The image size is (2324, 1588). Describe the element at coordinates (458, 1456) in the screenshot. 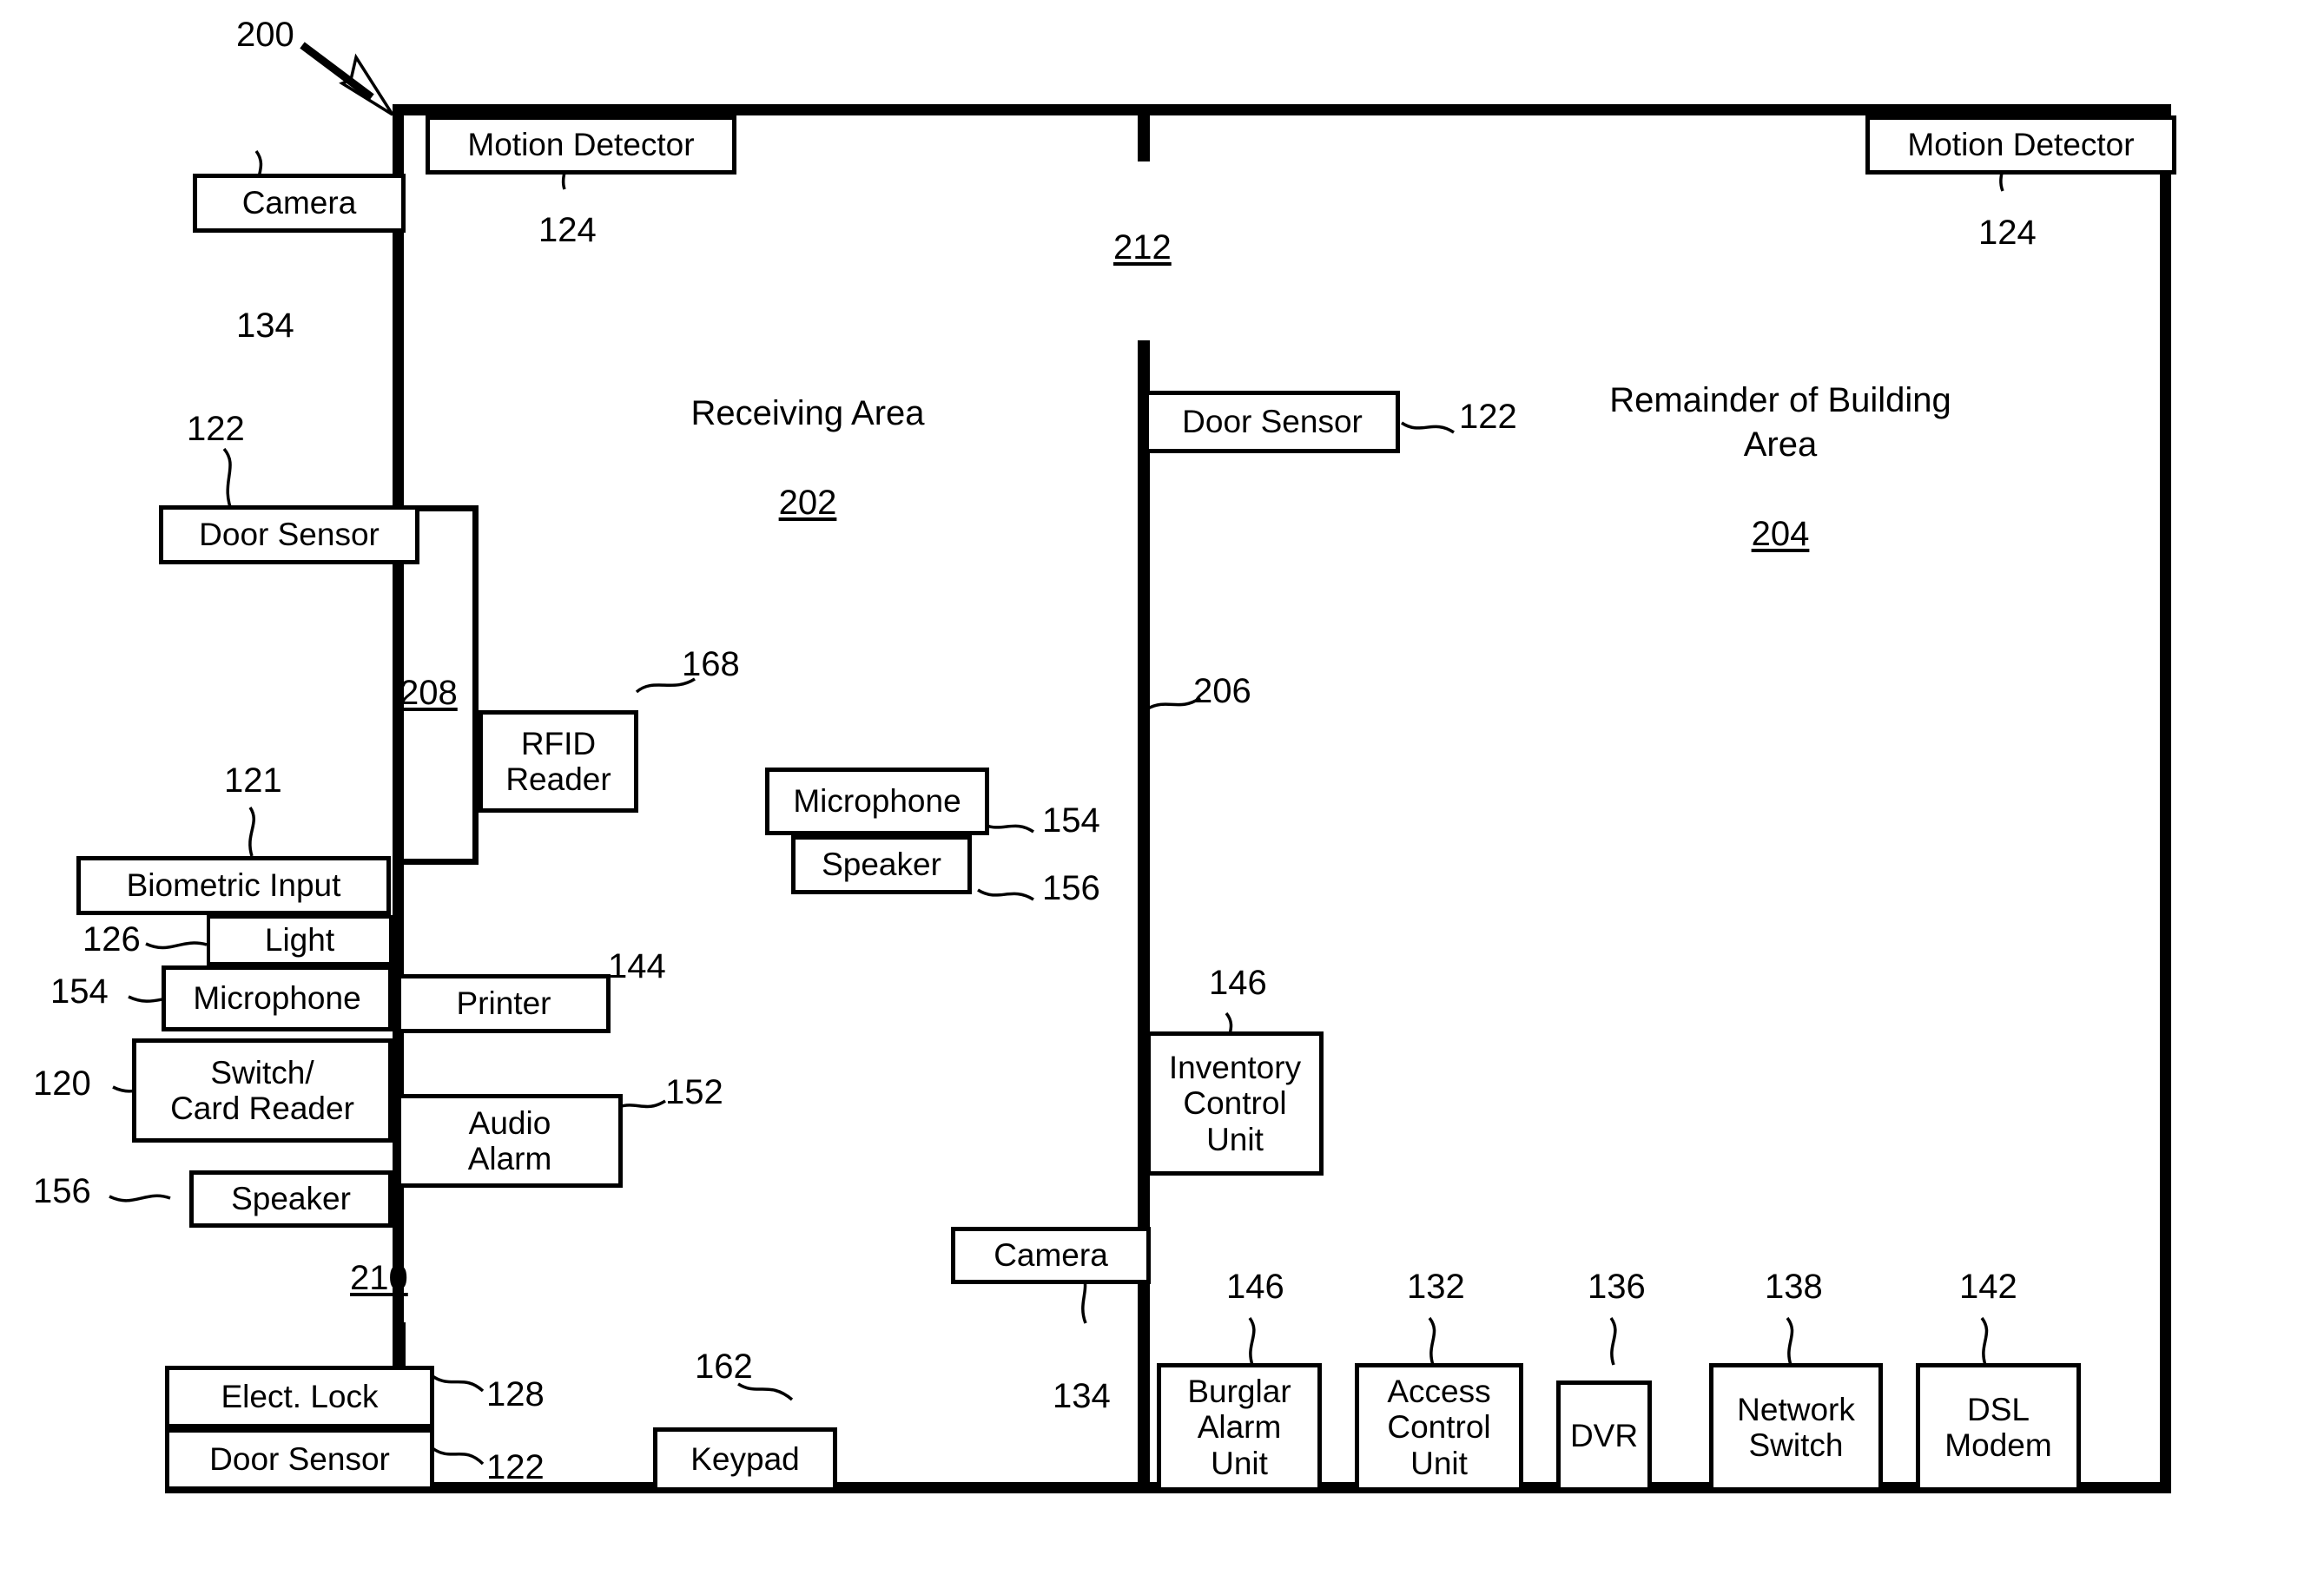

I see `leader-122-bottom` at that location.